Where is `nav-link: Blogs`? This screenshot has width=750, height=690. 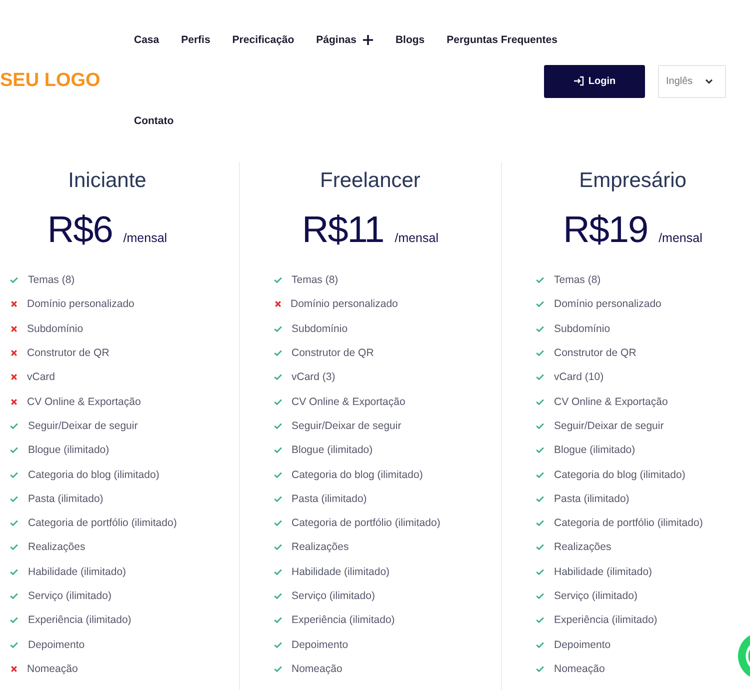
nav-link: Blogs is located at coordinates (410, 40).